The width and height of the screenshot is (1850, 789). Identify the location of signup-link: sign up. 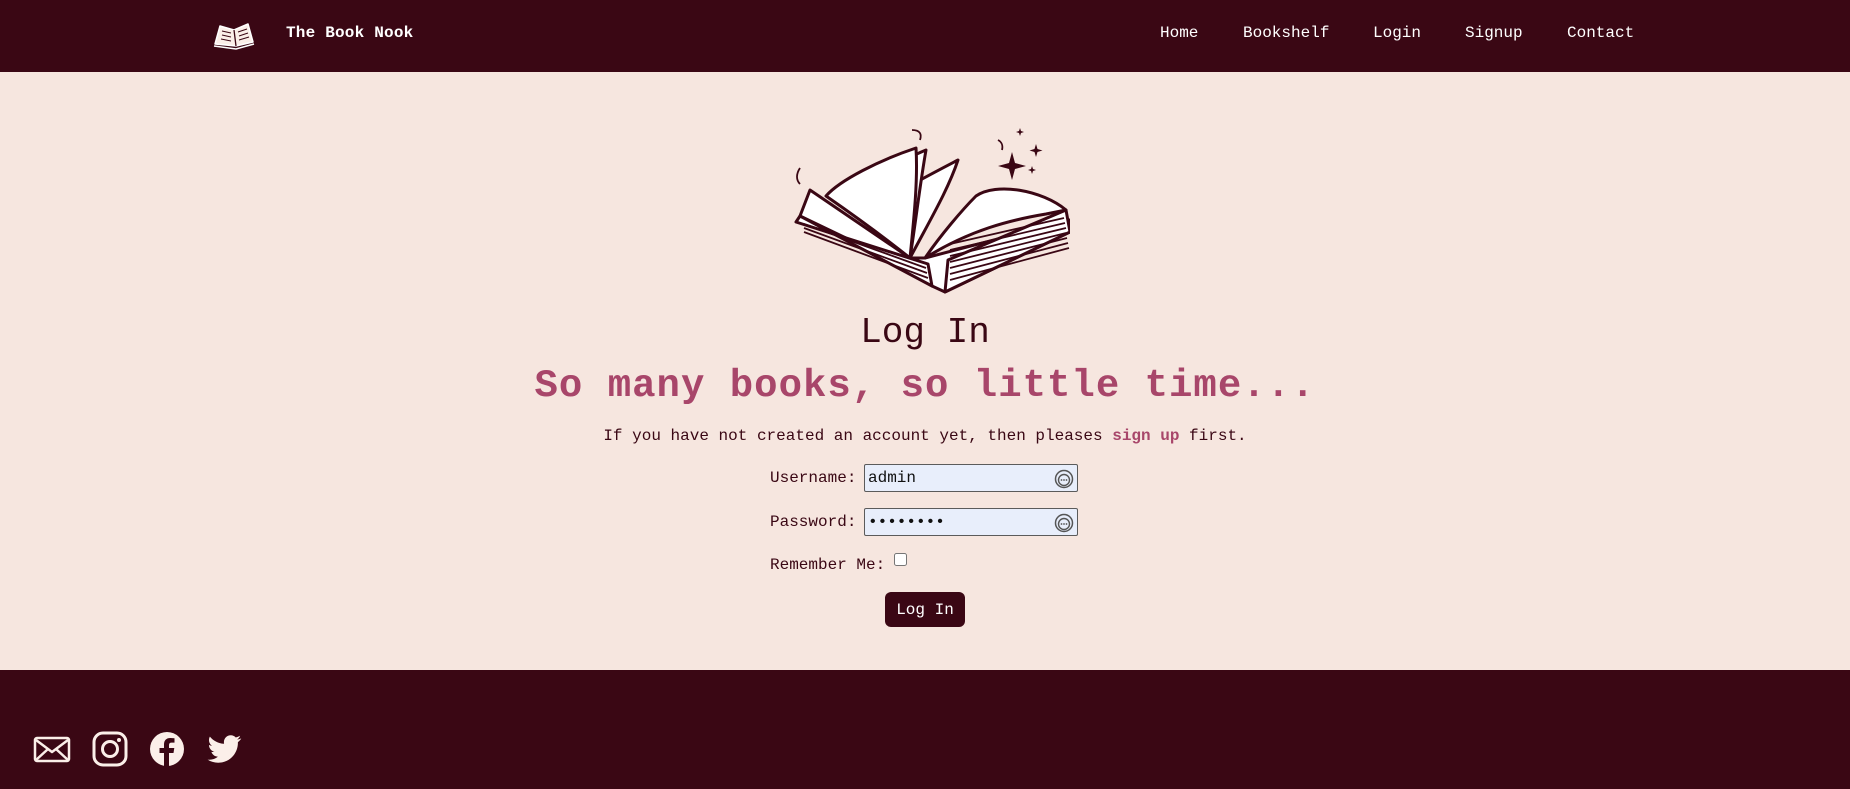
(1145, 436).